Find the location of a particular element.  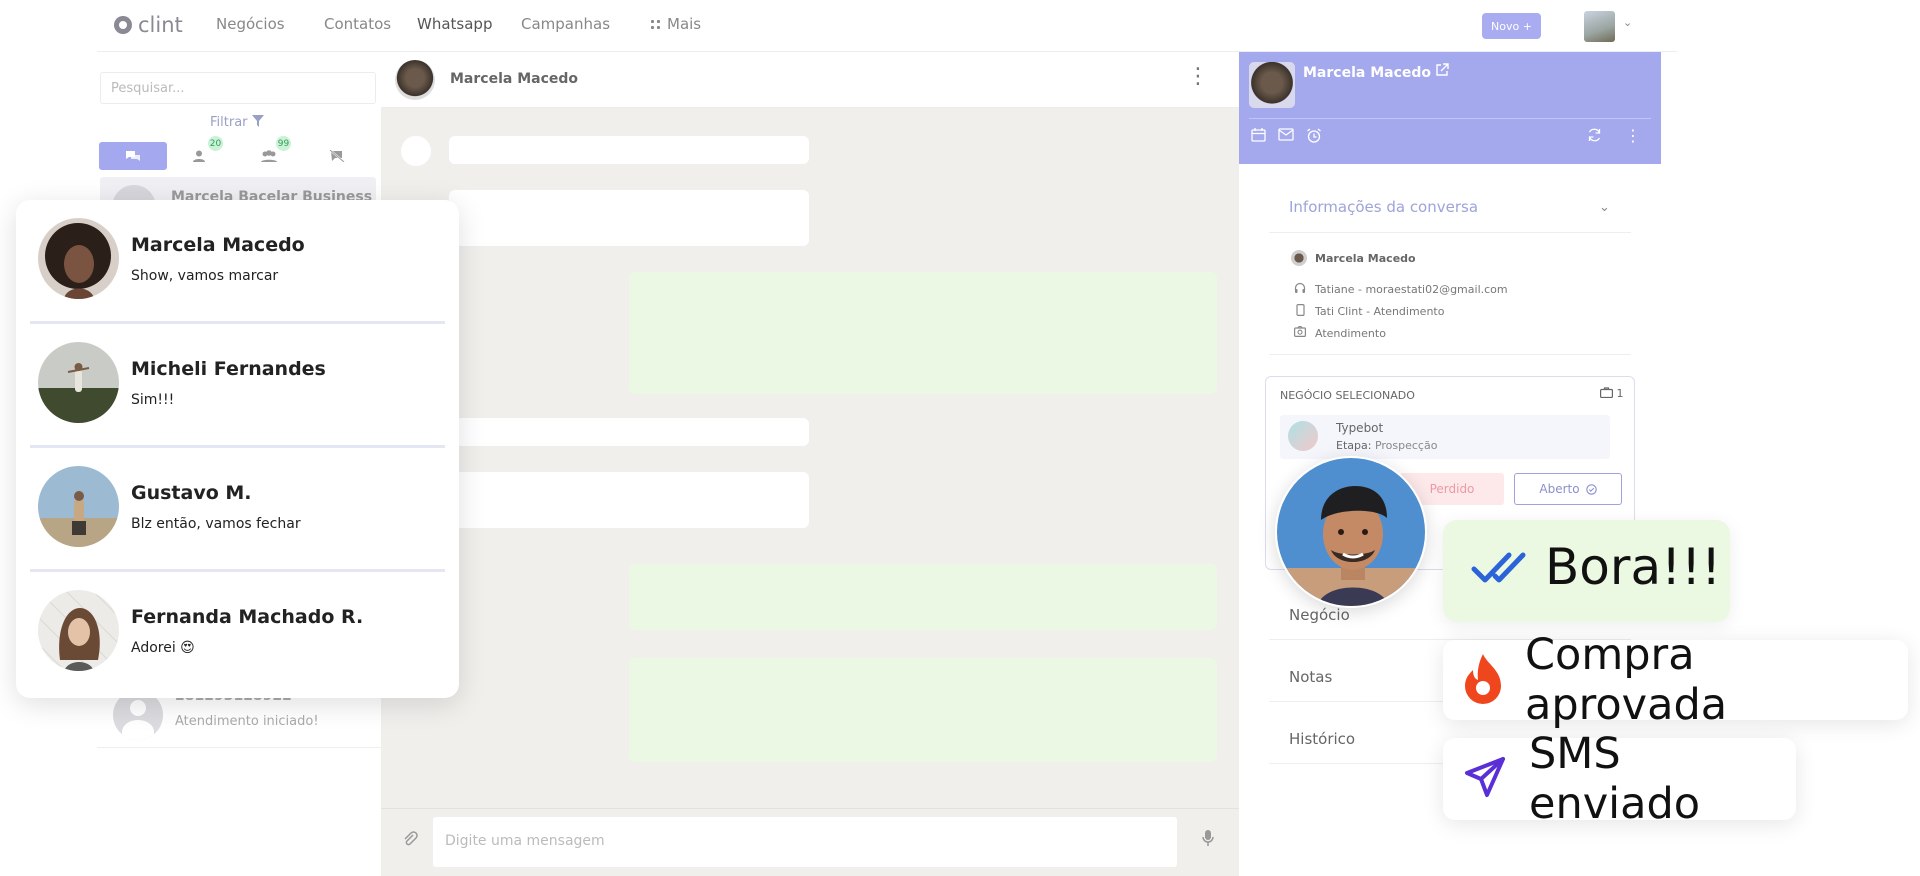

list-item-message: Atendimento iniciado! is located at coordinates (247, 721).